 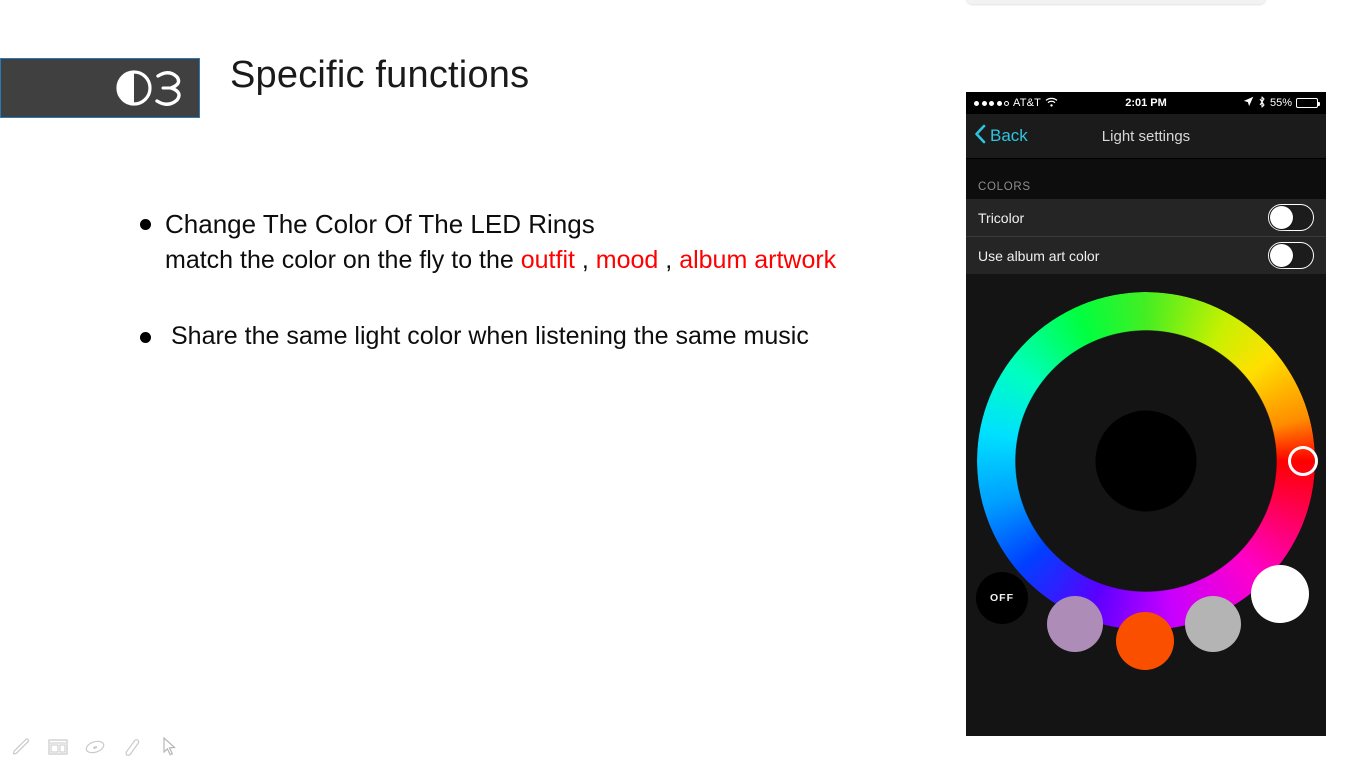 I want to click on preset-orange, so click(x=1145, y=641).